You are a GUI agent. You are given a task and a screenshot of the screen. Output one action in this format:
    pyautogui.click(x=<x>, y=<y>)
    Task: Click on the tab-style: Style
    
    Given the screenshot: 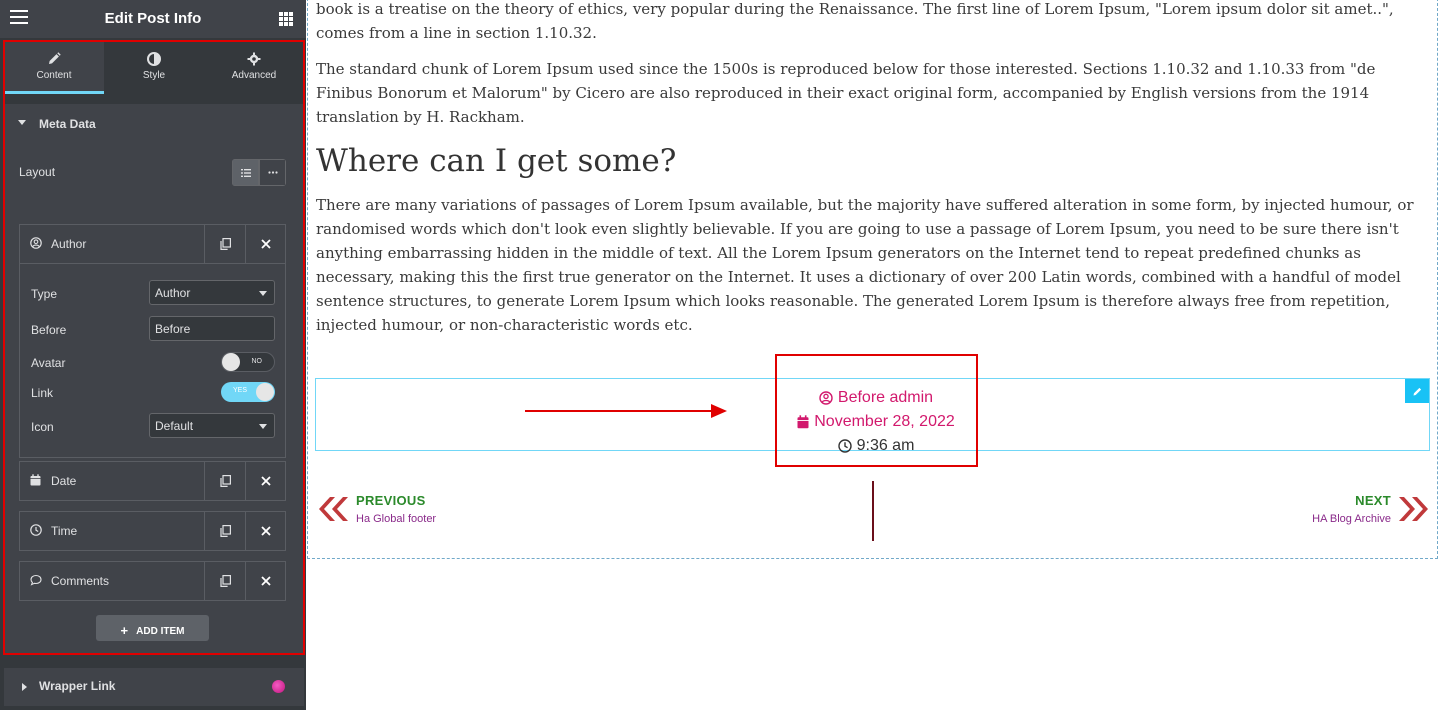 What is the action you would take?
    pyautogui.click(x=154, y=68)
    